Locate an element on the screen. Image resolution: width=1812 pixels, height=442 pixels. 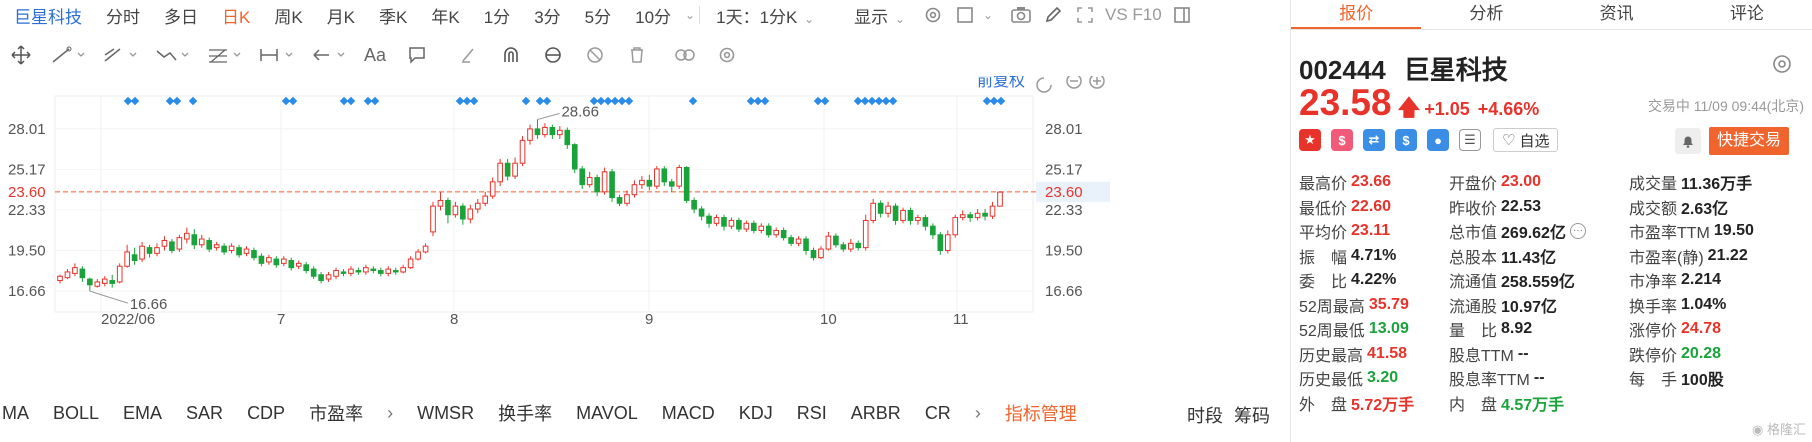
period-intraday: 分时 is located at coordinates (123, 15).